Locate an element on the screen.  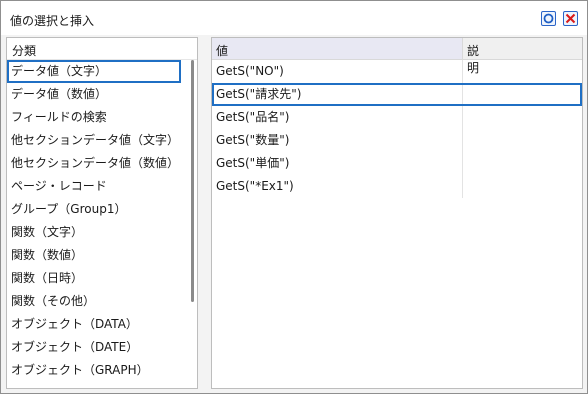
value-cell: GetS("品名") is located at coordinates (253, 117).